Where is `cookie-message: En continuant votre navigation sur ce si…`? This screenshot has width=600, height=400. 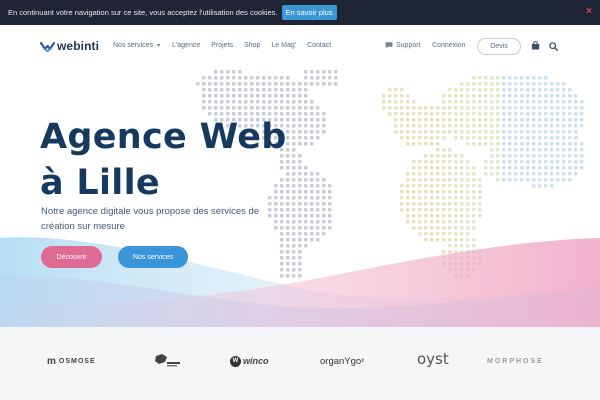 cookie-message: En continuant votre navigation sur ce si… is located at coordinates (143, 12).